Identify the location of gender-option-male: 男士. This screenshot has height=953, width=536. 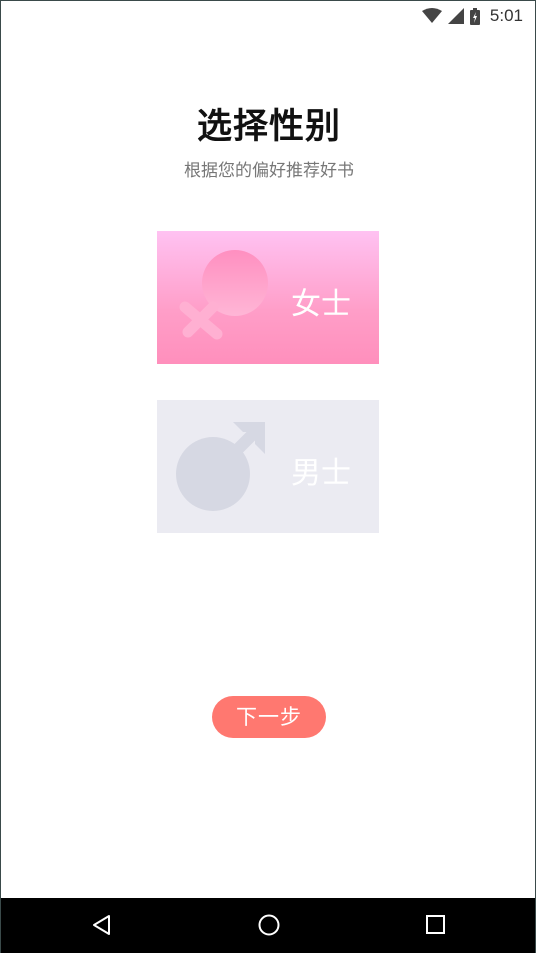
(268, 466).